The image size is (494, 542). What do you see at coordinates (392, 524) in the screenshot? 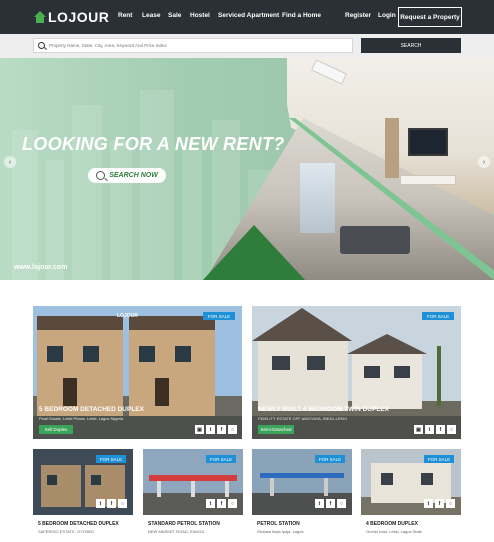
I see `listing-title: 4 BEDROOM DUPLEX` at bounding box center [392, 524].